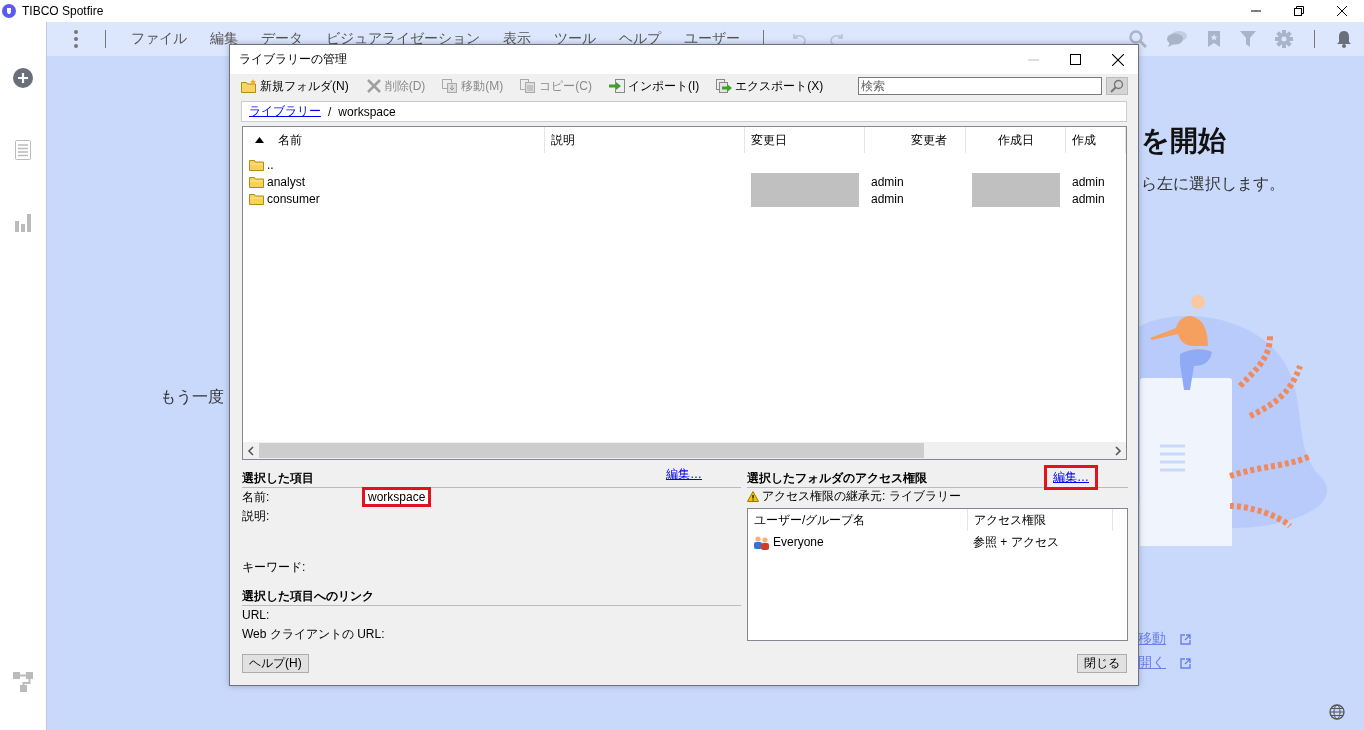 Image resolution: width=1364 pixels, height=730 pixels. I want to click on menu-item: 編集, so click(224, 39).